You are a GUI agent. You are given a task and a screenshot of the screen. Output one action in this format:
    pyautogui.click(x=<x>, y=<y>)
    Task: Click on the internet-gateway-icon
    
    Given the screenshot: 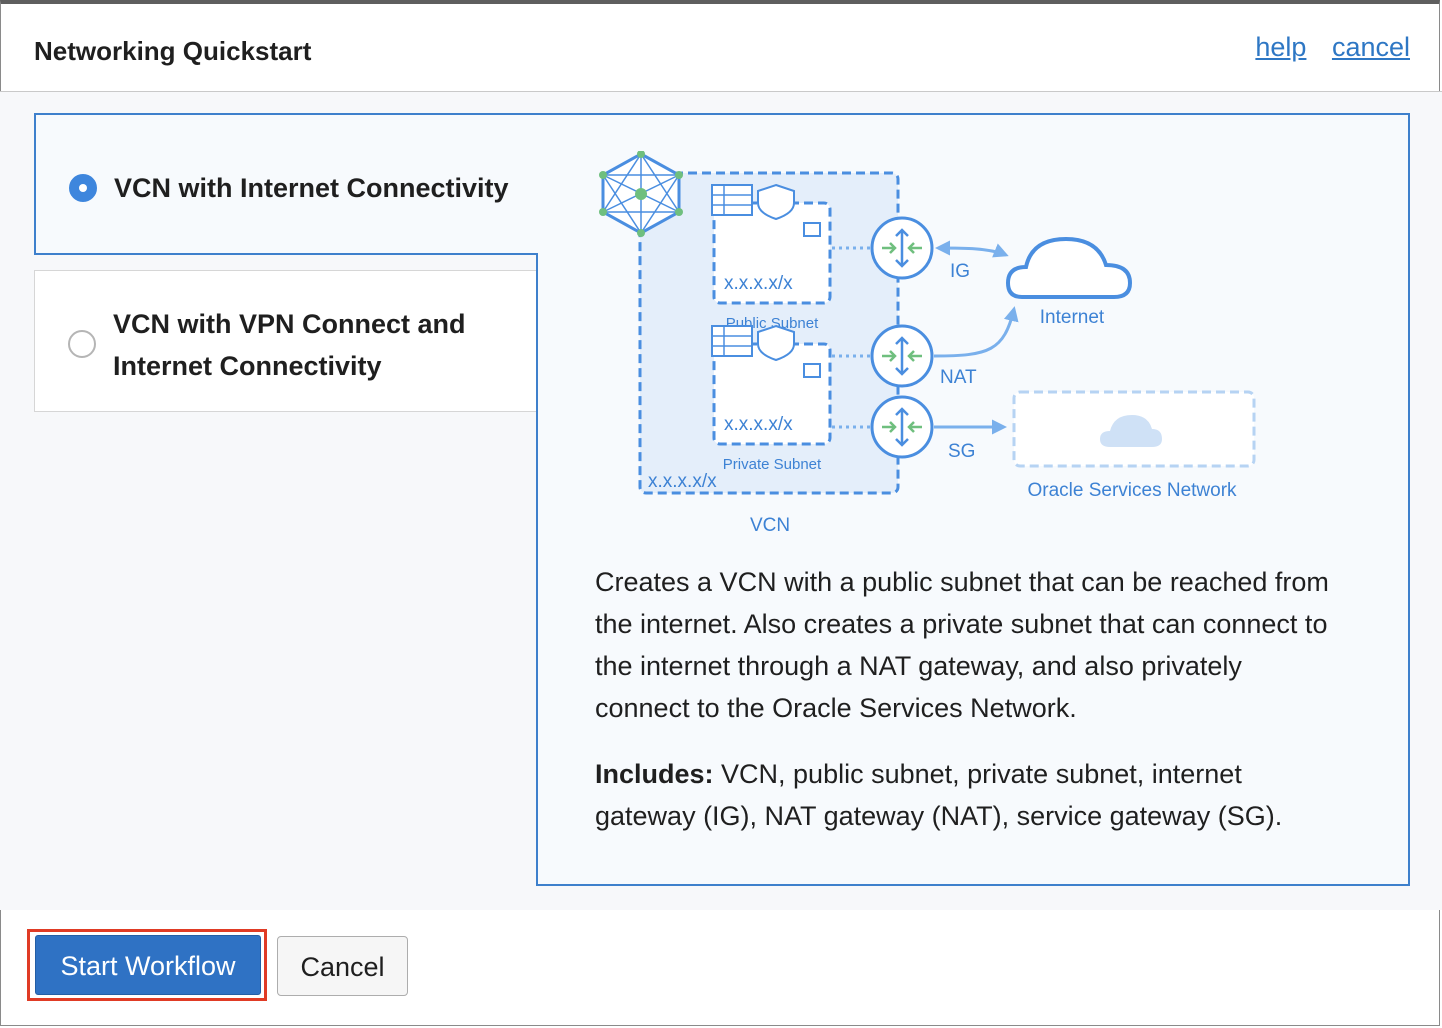 What is the action you would take?
    pyautogui.click(x=902, y=248)
    